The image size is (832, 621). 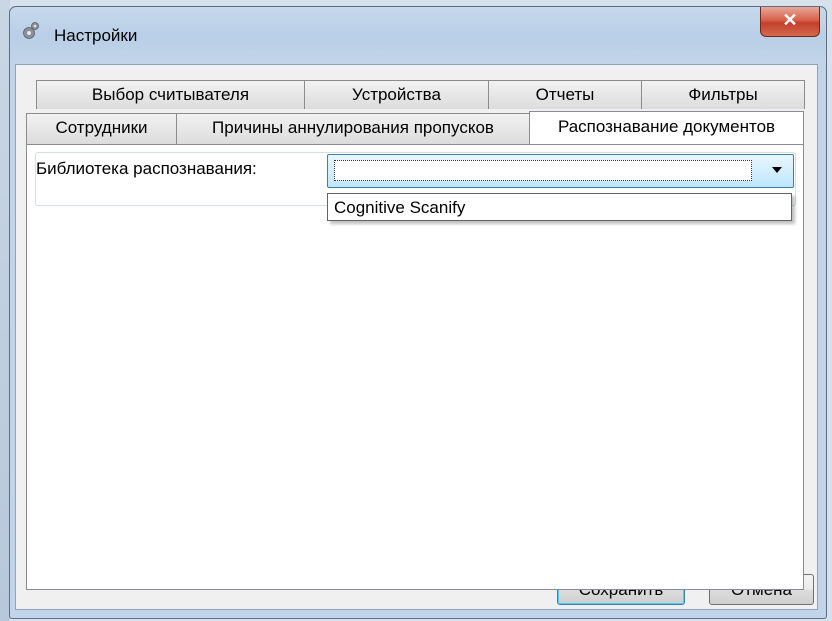 What do you see at coordinates (101, 128) in the screenshot?
I see `tab-employees: Сотрудники` at bounding box center [101, 128].